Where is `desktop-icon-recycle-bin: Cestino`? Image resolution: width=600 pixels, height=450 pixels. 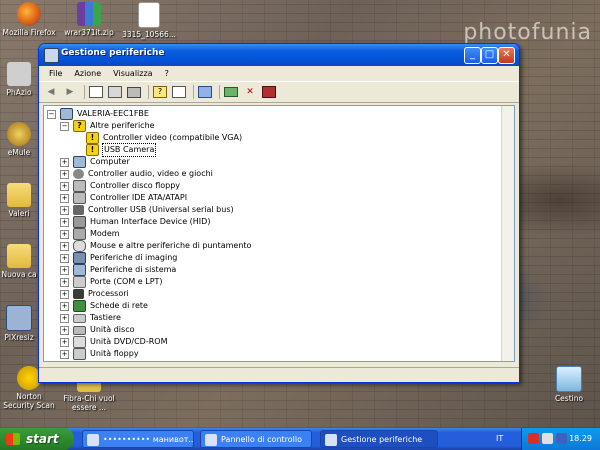
desktop-icon-recycle-bin: Cestino is located at coordinates (569, 384).